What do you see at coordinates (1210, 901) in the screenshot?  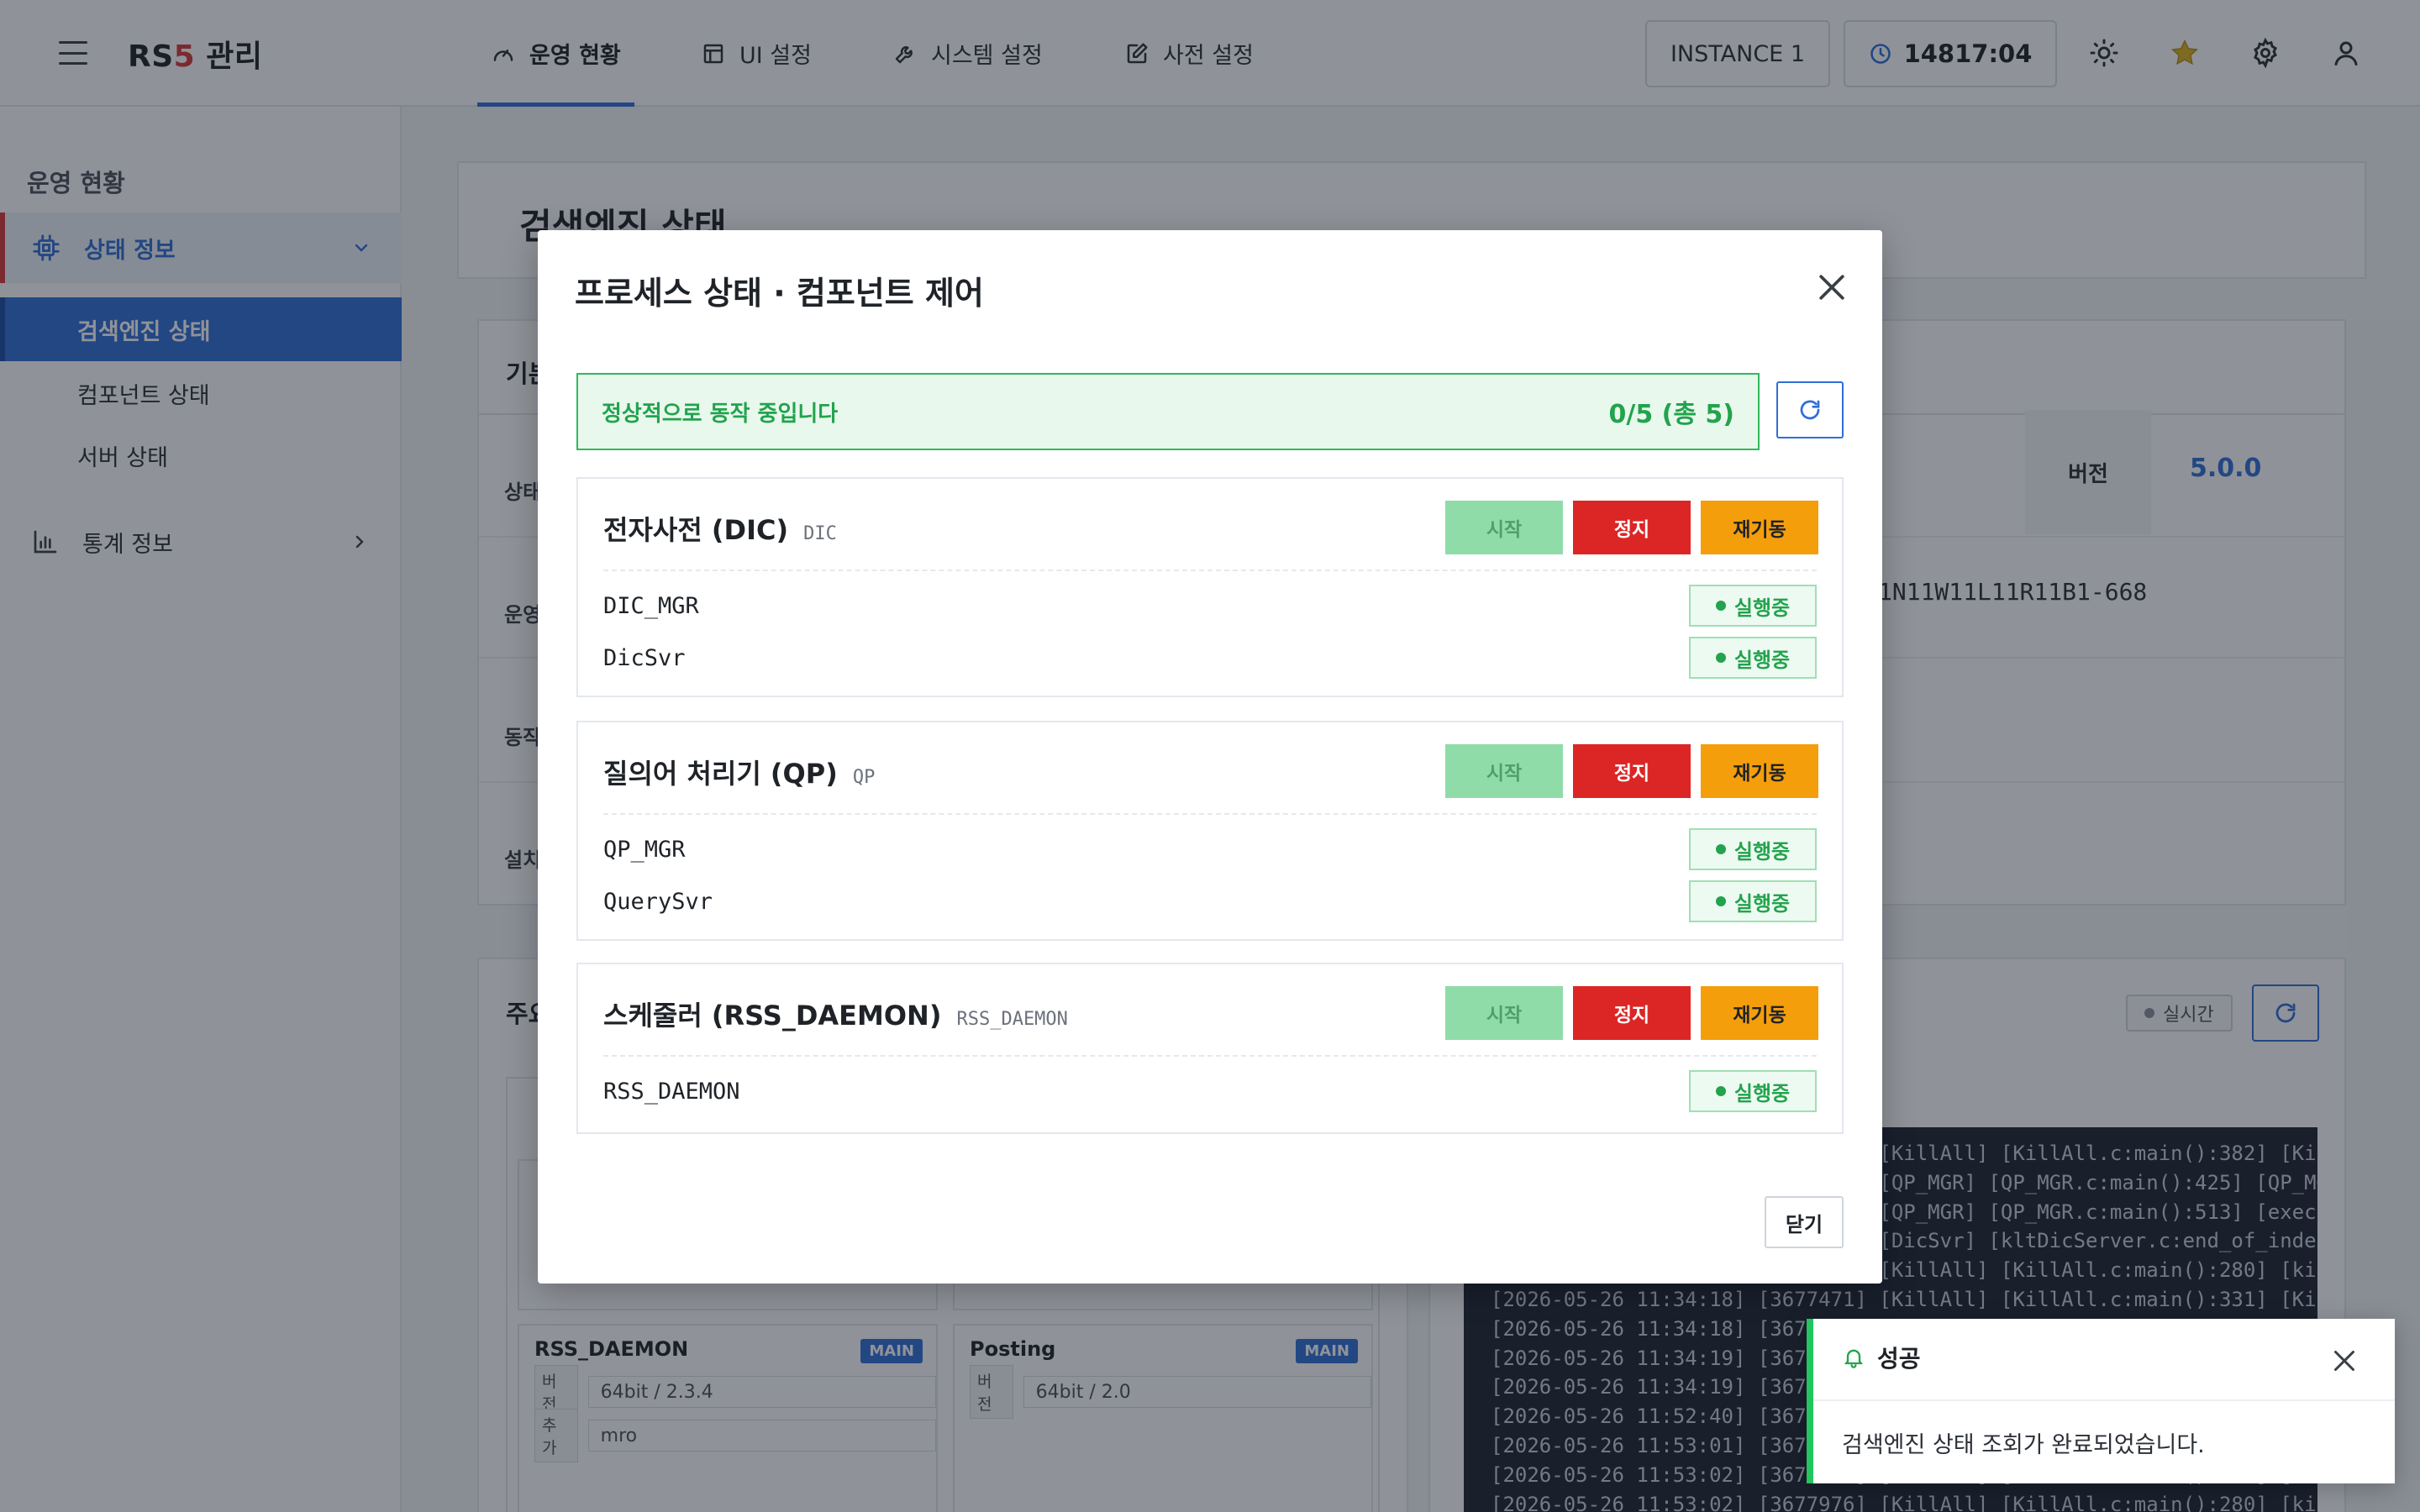 I see `process-row: QuerySvr 실행중` at bounding box center [1210, 901].